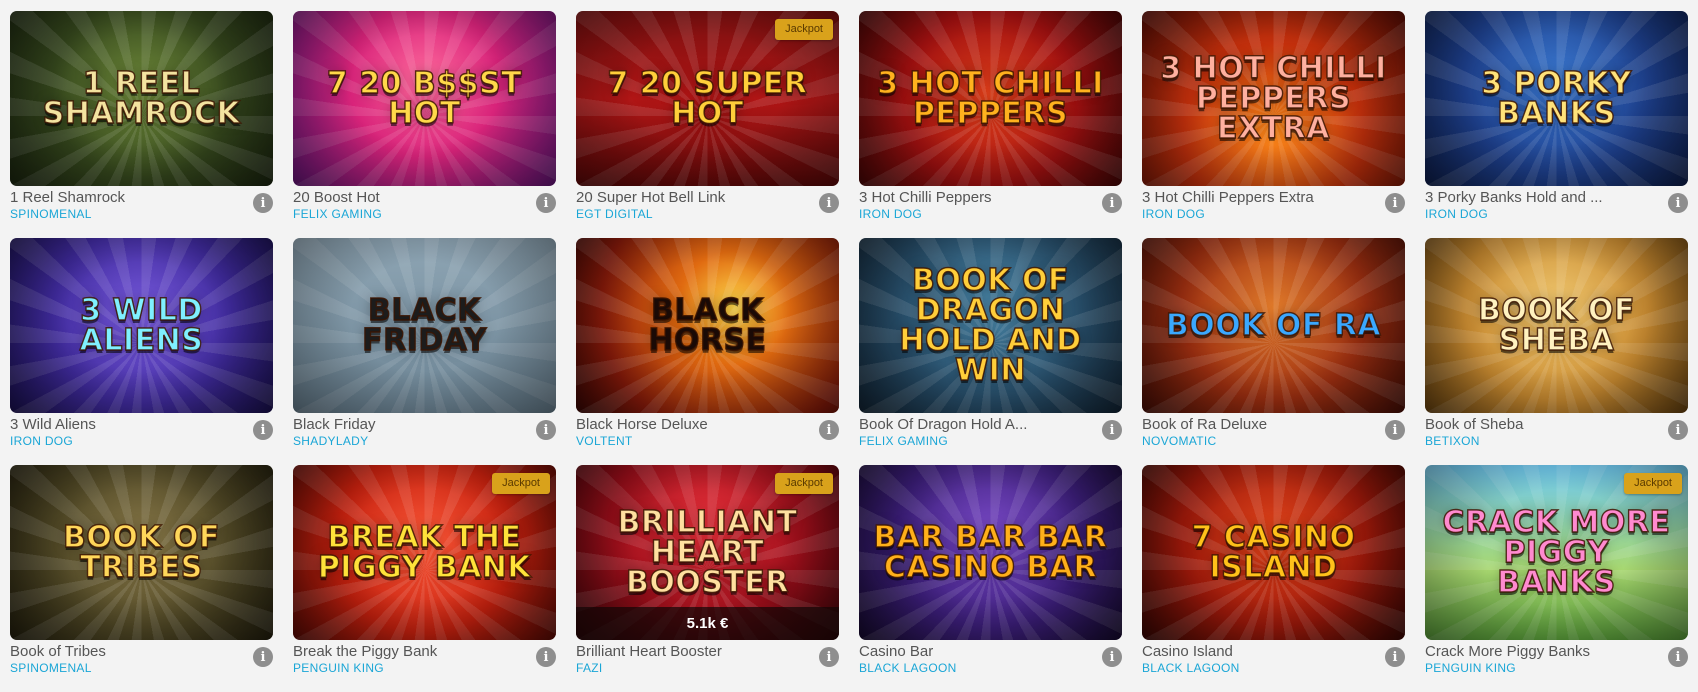 The width and height of the screenshot is (1698, 692). I want to click on game-name: 1 Reel Shamrock, so click(122, 197).